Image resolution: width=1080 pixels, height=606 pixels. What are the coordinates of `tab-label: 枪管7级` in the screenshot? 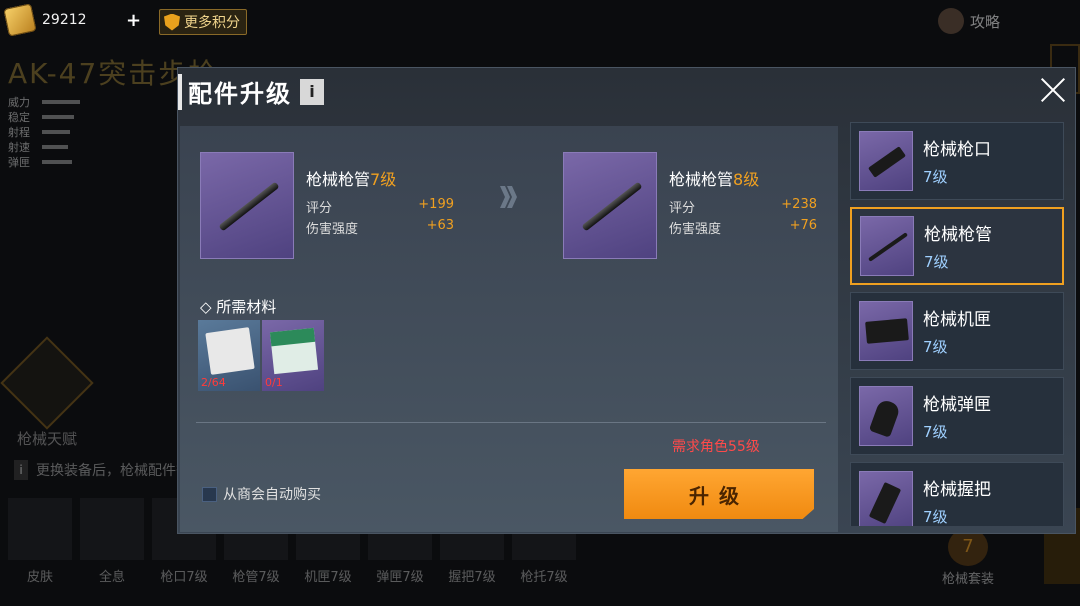 It's located at (256, 577).